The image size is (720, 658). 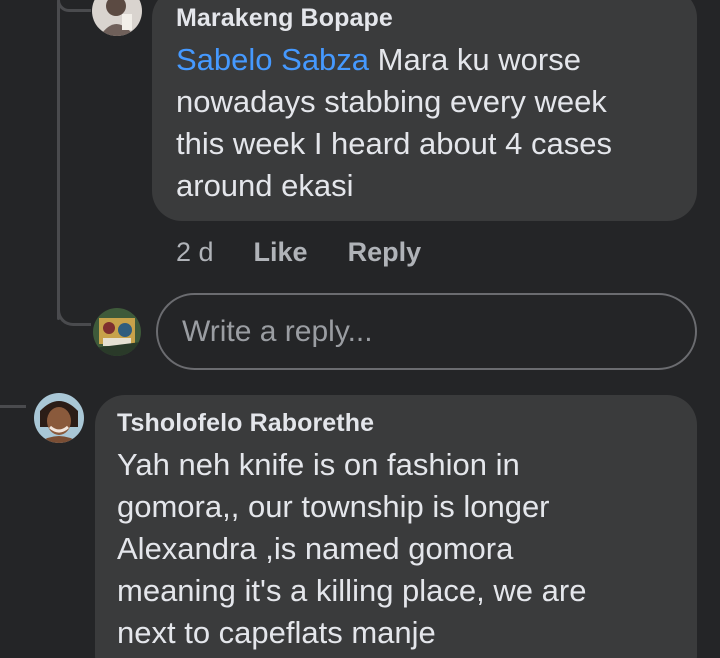 What do you see at coordinates (318, 252) in the screenshot?
I see `comment-actions: 2 d Like Reply` at bounding box center [318, 252].